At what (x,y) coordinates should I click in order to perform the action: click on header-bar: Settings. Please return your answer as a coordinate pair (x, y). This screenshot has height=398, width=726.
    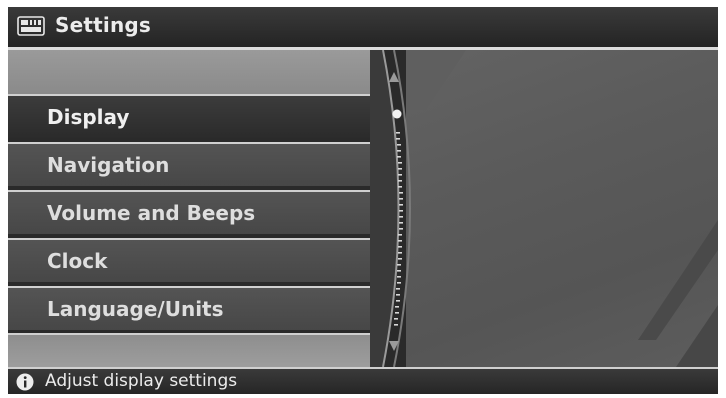
    Looking at the image, I should click on (363, 27).